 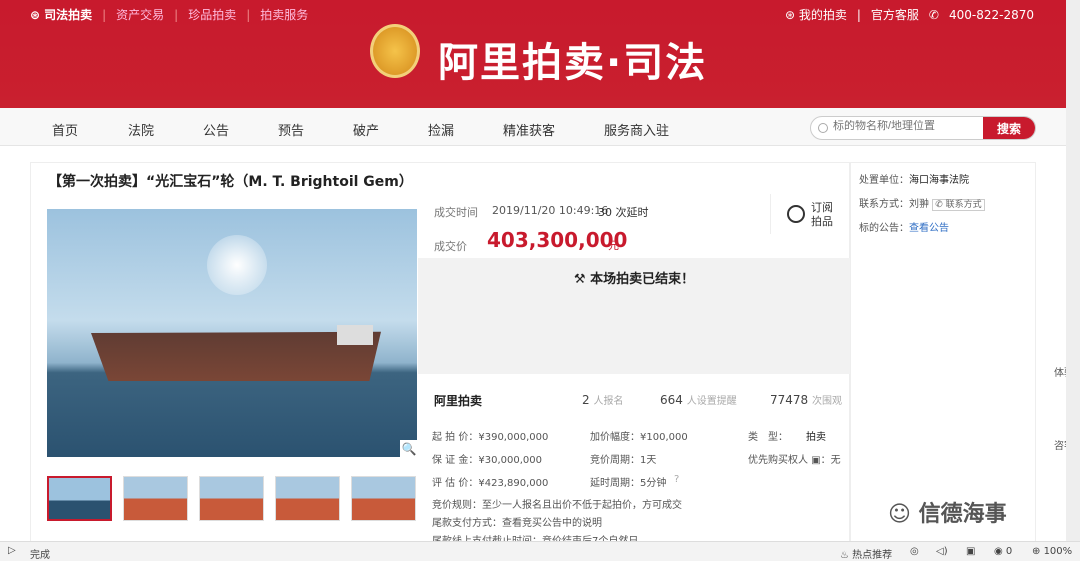 I want to click on deposit: 保 证 金：¥30,000,000, so click(x=487, y=460).